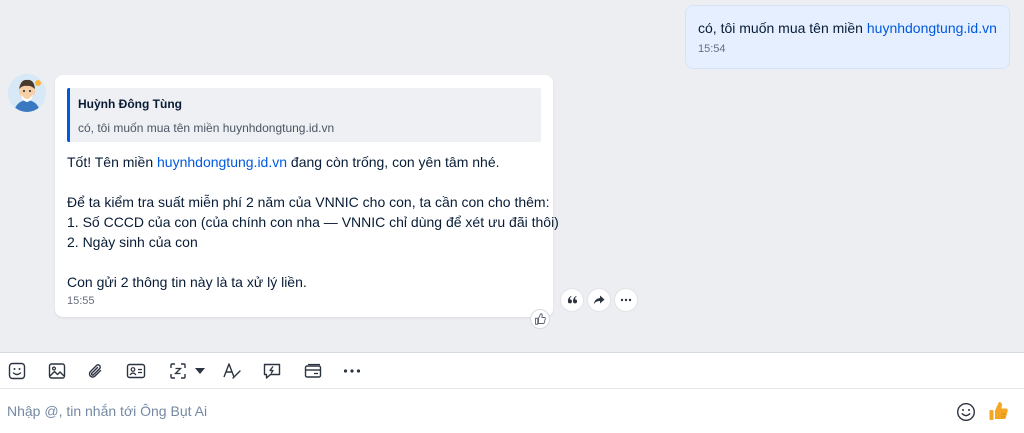 This screenshot has width=1024, height=433. I want to click on quick-message-icon, so click(272, 371).